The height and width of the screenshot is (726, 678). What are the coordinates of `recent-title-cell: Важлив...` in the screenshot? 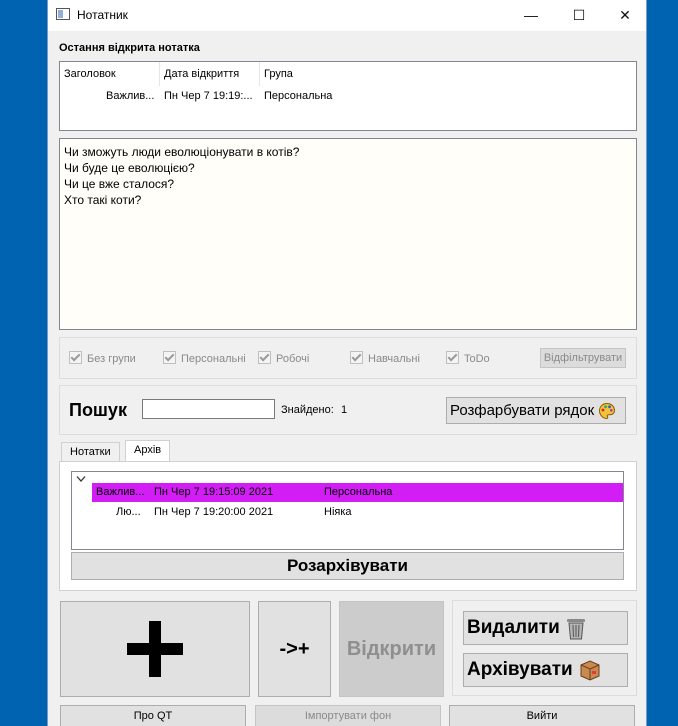 It's located at (130, 96).